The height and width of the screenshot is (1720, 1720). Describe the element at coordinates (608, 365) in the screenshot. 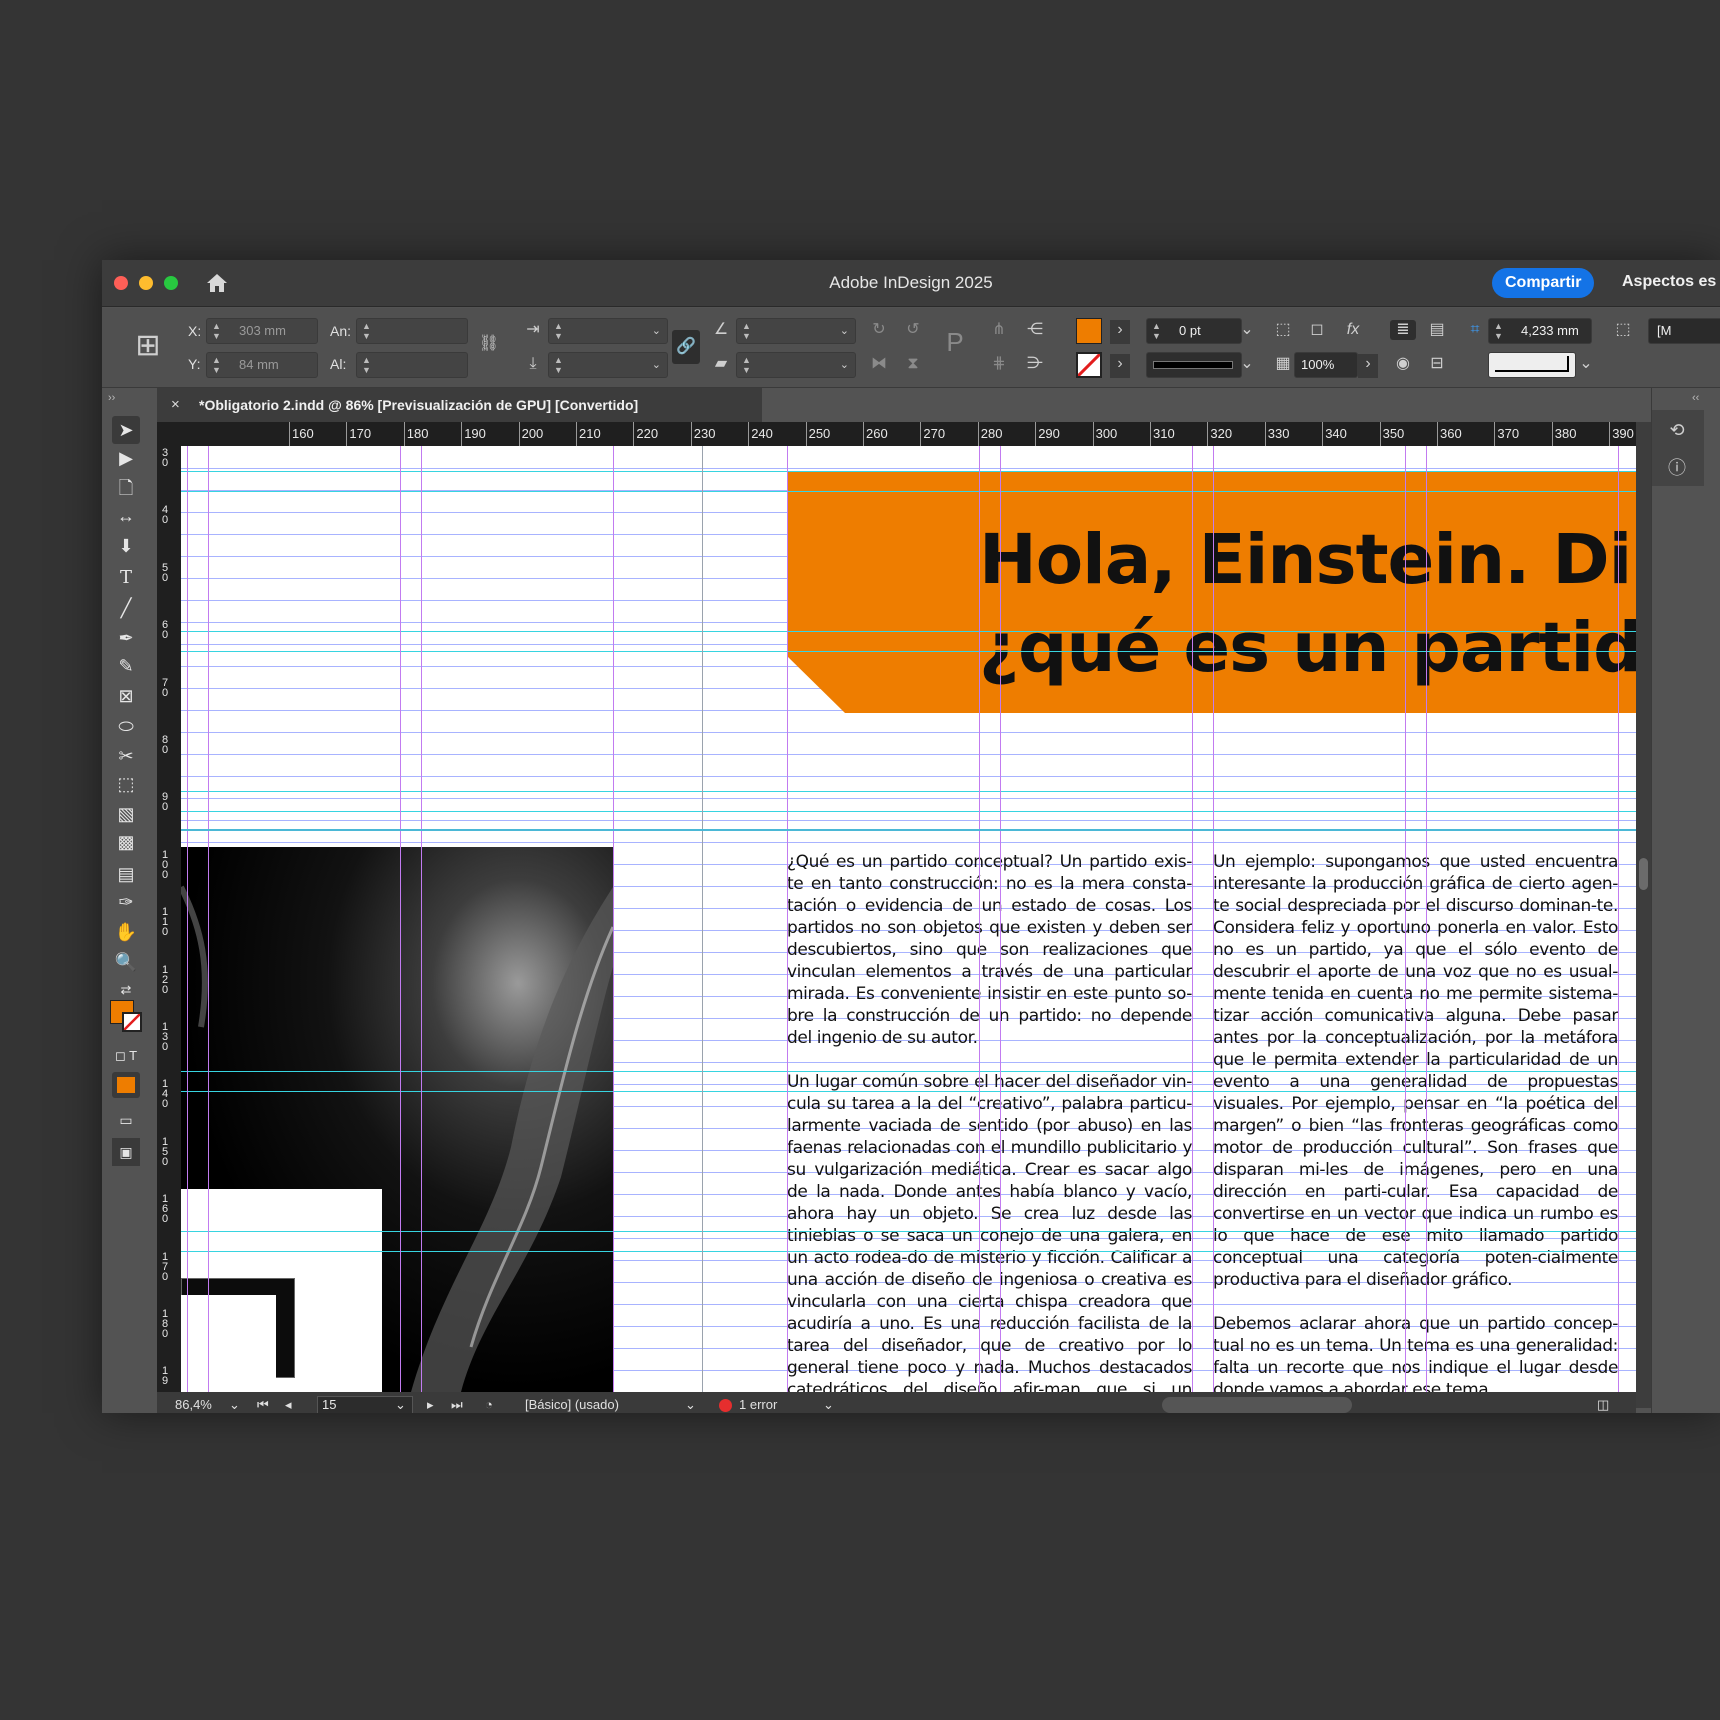

I see `scale-y-field: ▲ ▼ ⌄` at that location.